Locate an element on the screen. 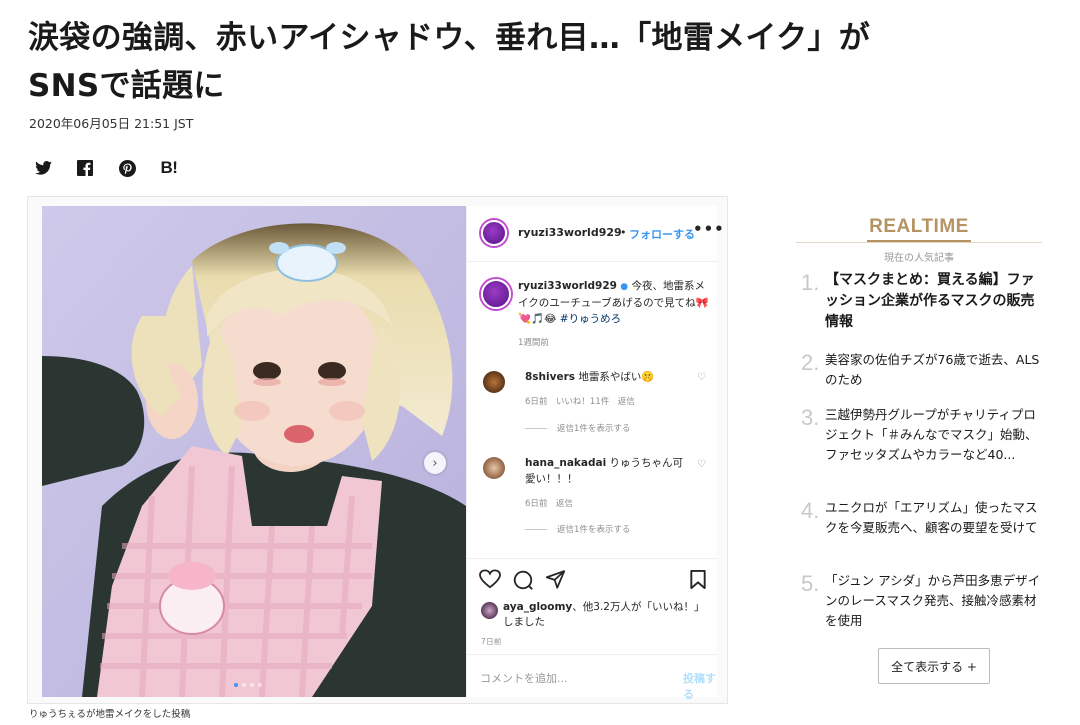 This screenshot has height=725, width=1080. hatena-bookmark-icon: B! is located at coordinates (169, 168).